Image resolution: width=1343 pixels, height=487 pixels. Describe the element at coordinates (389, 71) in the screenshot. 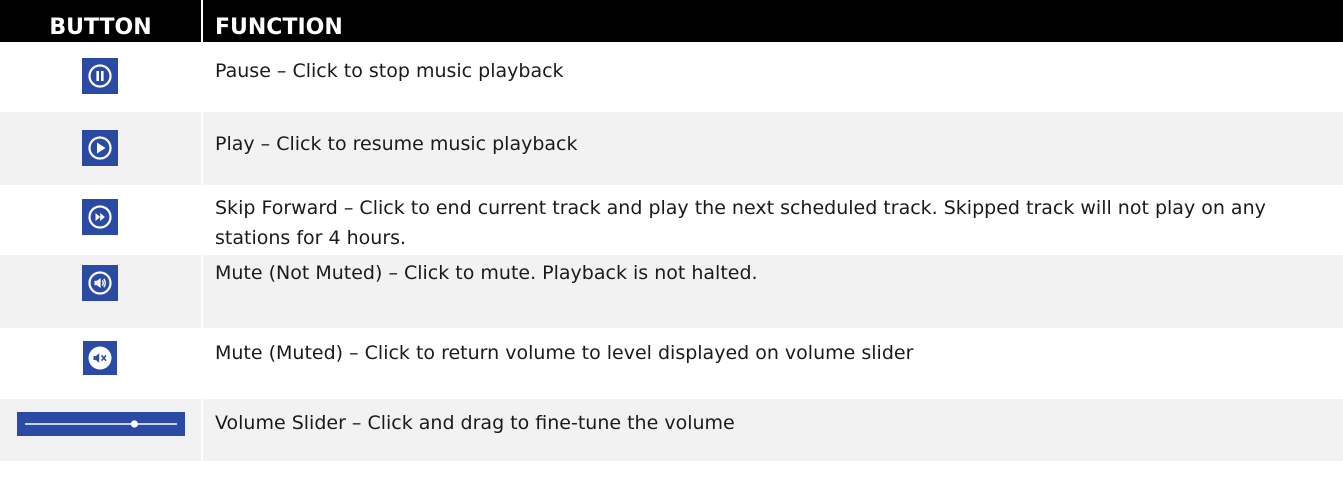

I see `row-description: Pause – Click to stop music playback` at that location.